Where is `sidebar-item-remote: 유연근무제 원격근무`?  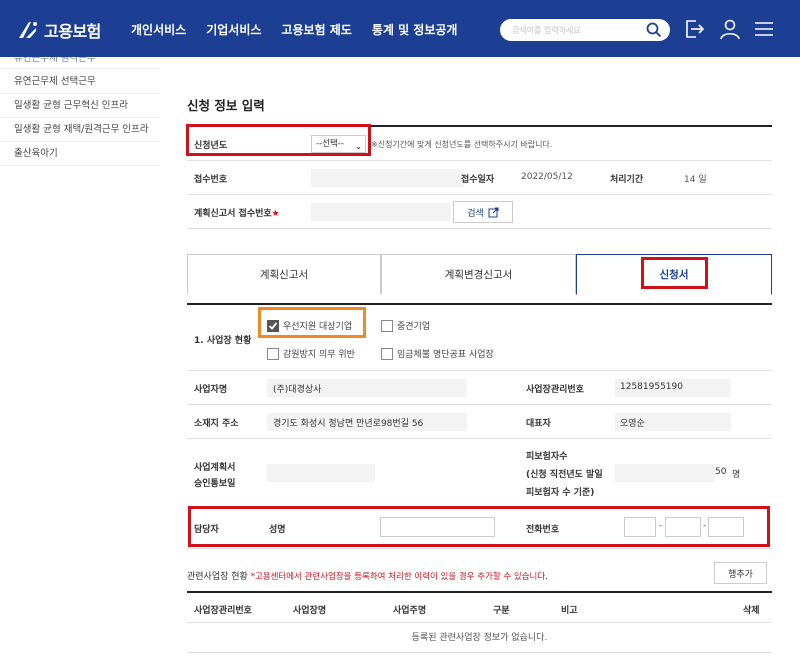 sidebar-item-remote: 유연근무제 원격근무 is located at coordinates (80, 63).